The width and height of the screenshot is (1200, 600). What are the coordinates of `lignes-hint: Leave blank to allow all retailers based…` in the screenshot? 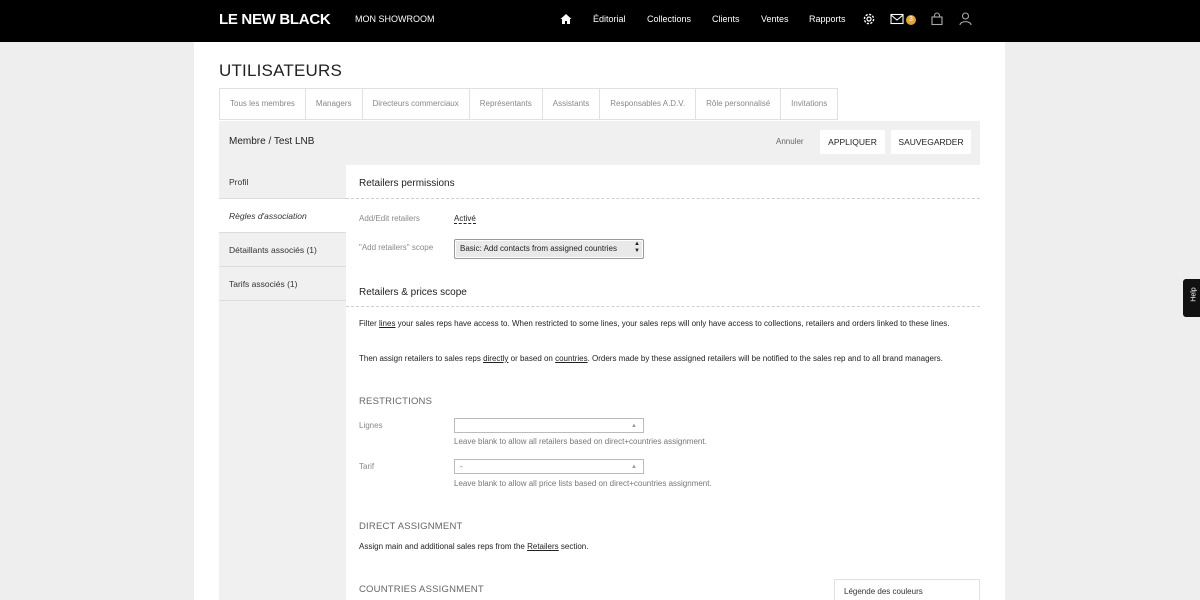 It's located at (580, 441).